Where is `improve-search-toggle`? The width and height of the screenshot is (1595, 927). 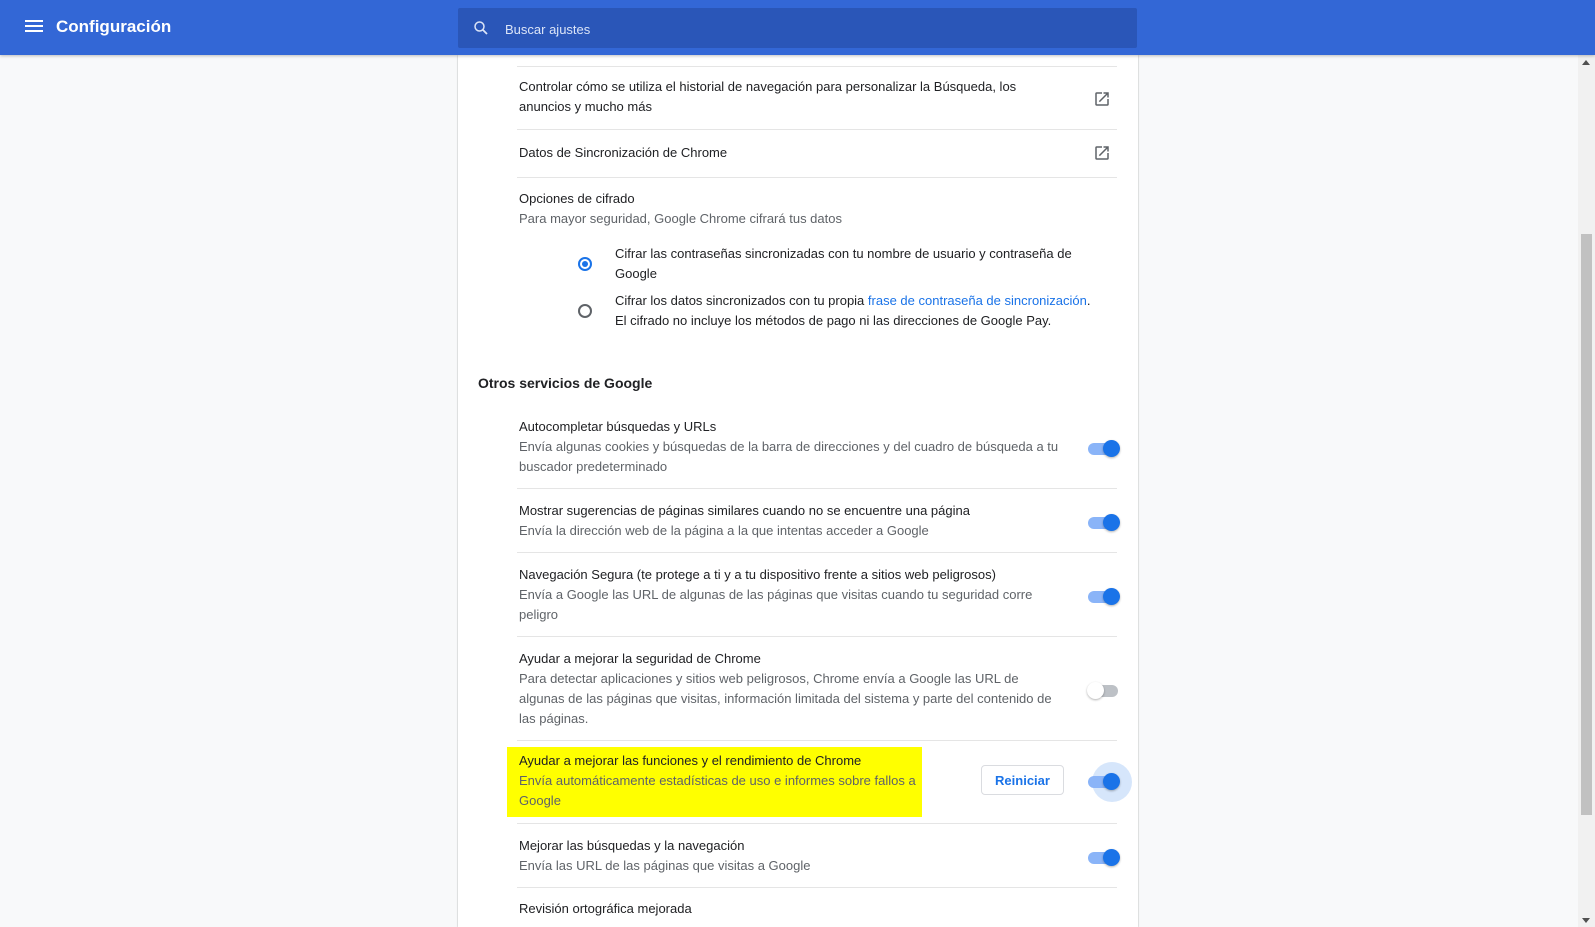
improve-search-toggle is located at coordinates (1104, 857).